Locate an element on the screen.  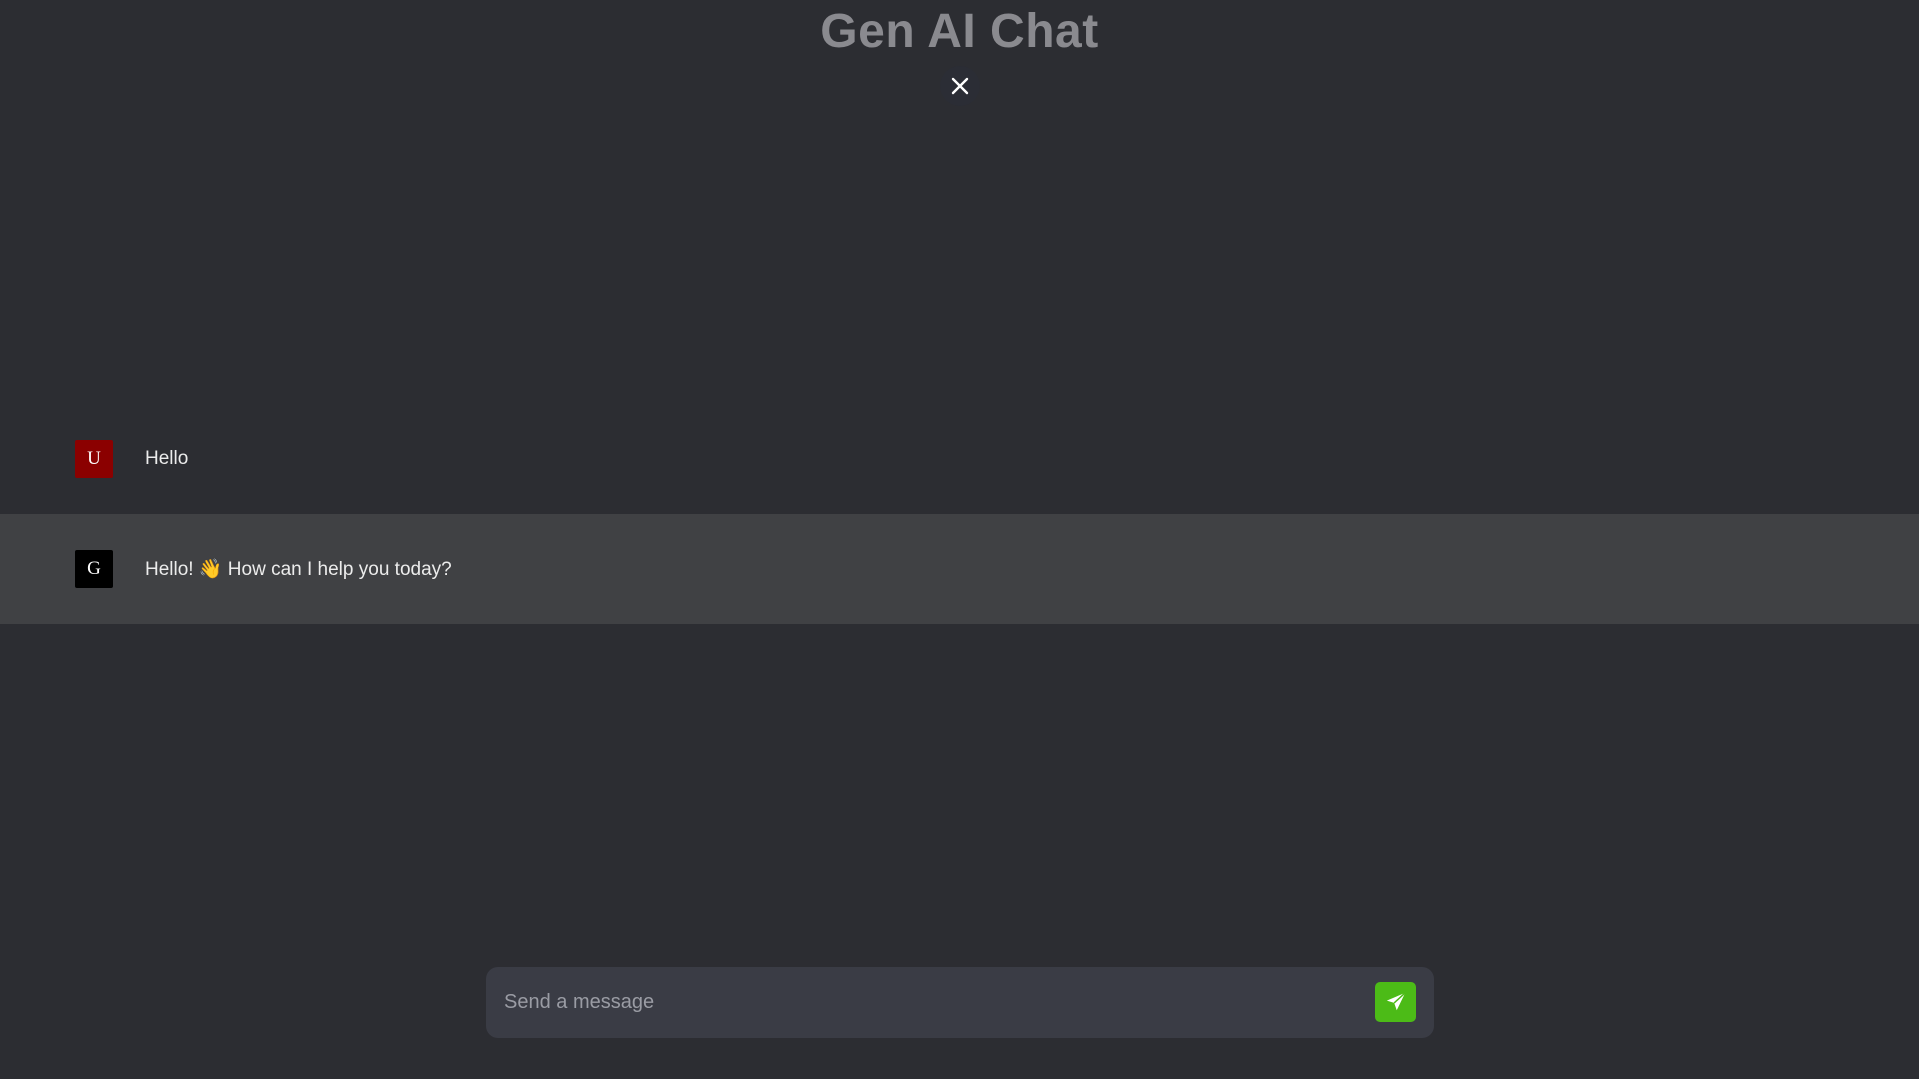
user-avatar: U is located at coordinates (94, 459).